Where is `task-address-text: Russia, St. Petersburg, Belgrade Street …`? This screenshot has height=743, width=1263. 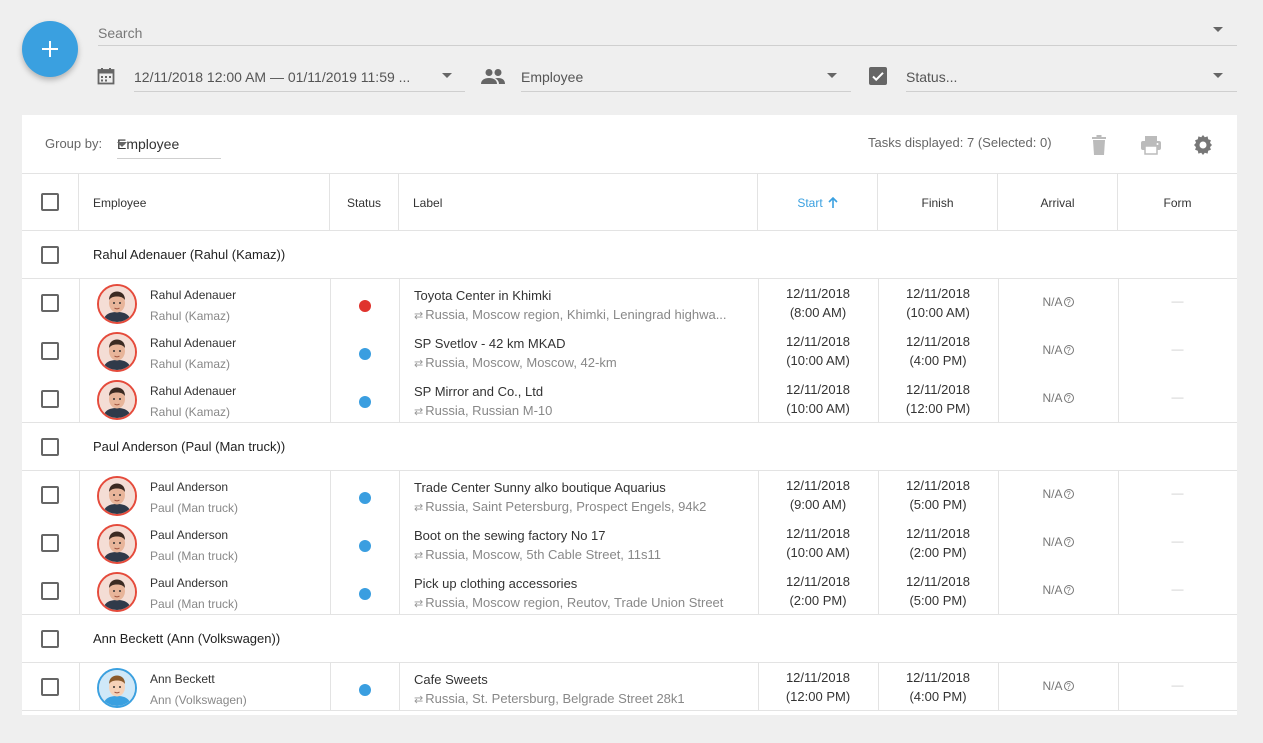 task-address-text: Russia, St. Petersburg, Belgrade Street … is located at coordinates (555, 698).